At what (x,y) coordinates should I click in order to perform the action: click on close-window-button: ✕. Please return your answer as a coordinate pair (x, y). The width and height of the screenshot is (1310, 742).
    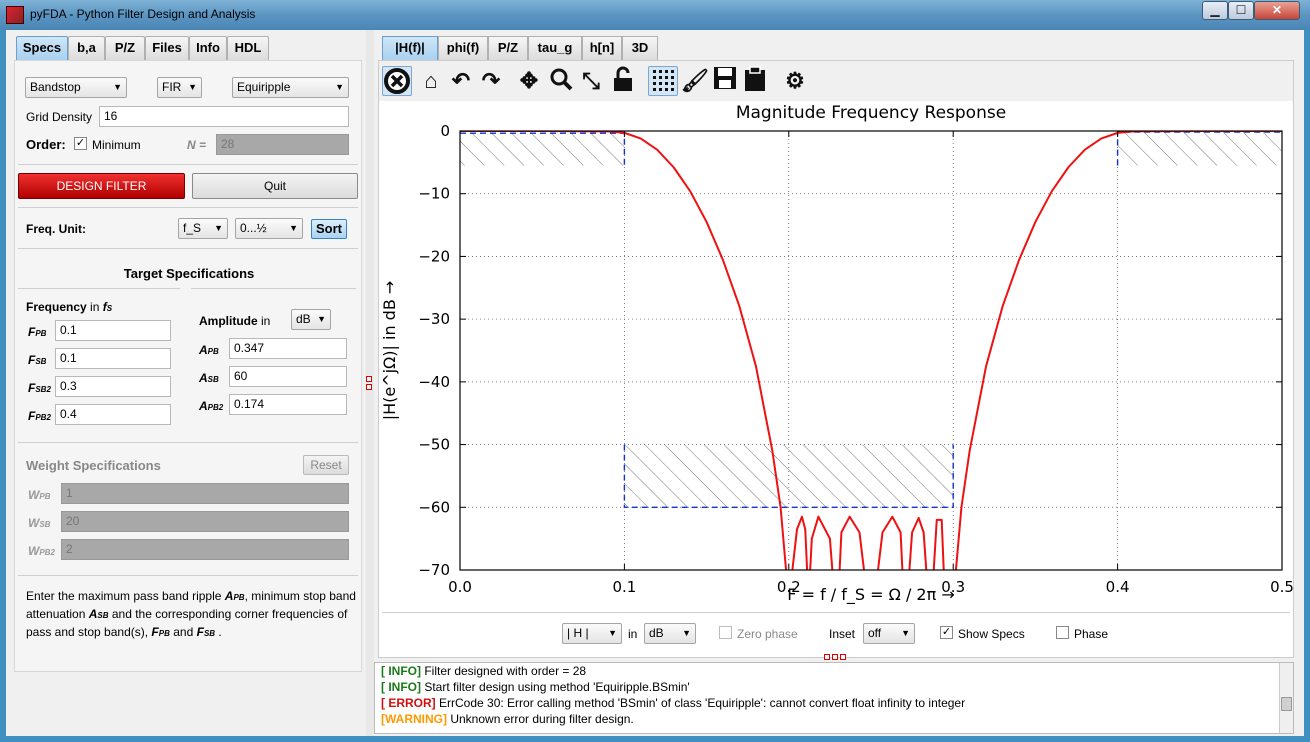
    Looking at the image, I should click on (1277, 10).